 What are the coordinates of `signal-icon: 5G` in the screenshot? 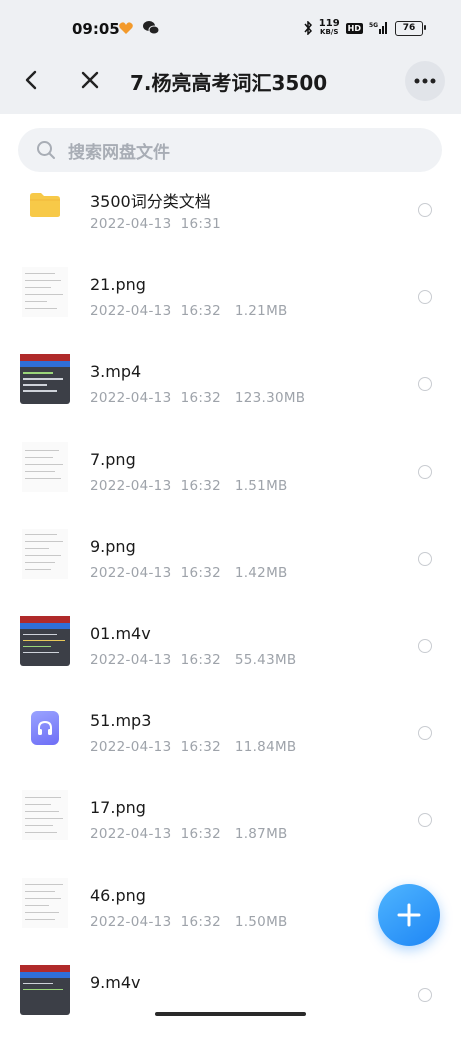 It's located at (378, 28).